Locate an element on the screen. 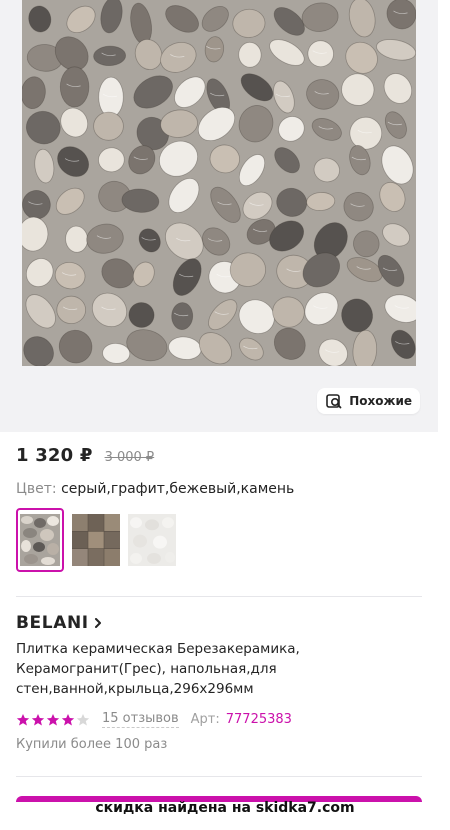 This screenshot has height=830, width=450. search-image-icon is located at coordinates (334, 401).